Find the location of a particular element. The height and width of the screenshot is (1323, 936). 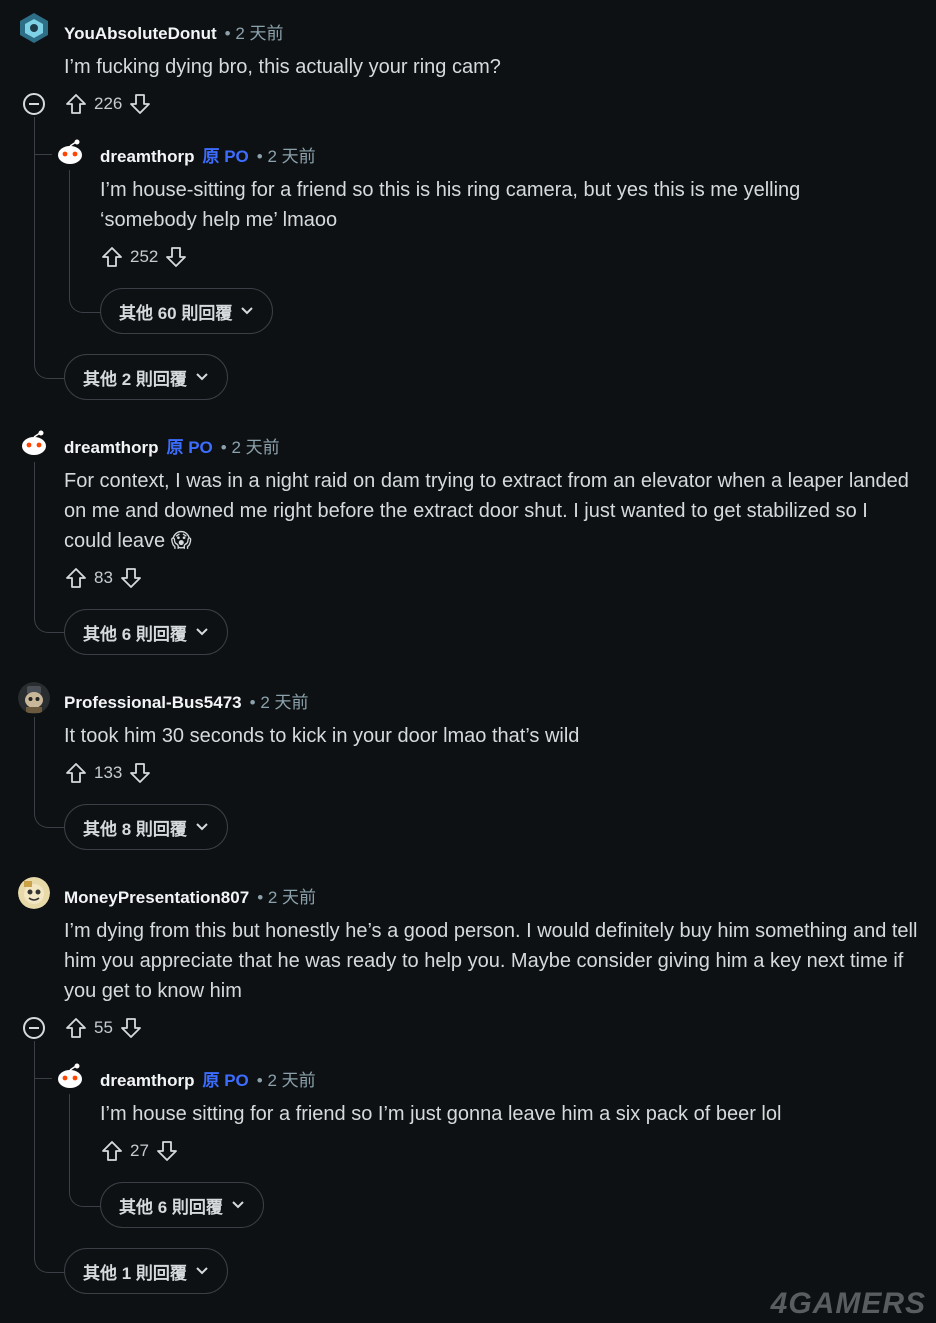

comment-header: YouAbsoluteDonut • 2 天前 is located at coordinates (174, 31).